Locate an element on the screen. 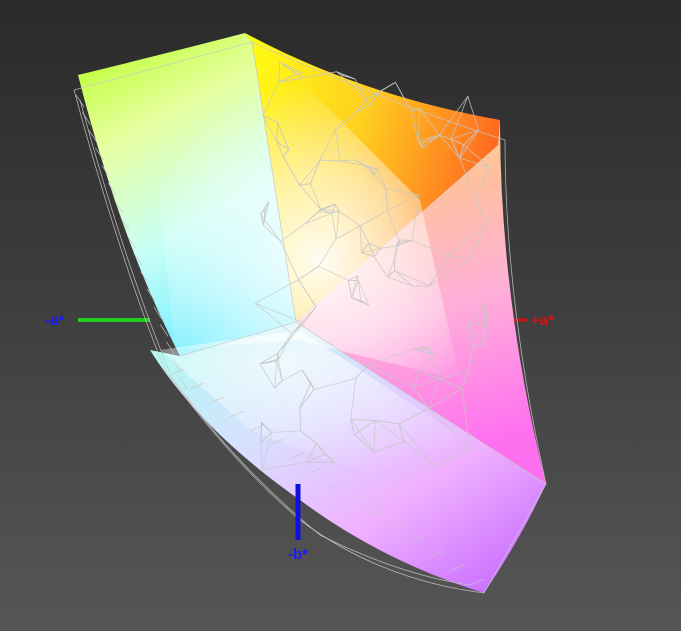 Image resolution: width=681 pixels, height=631 pixels. pos-a-axis-label: +a* is located at coordinates (542, 320).